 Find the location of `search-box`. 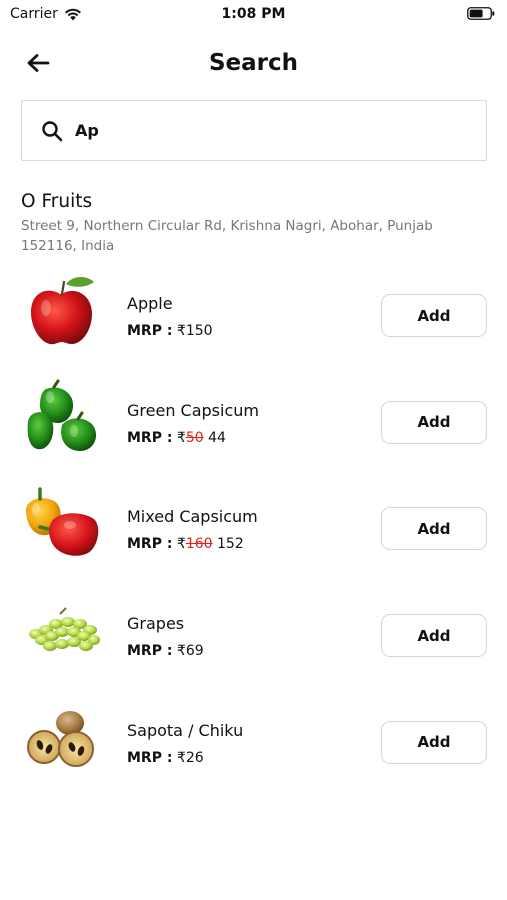

search-box is located at coordinates (254, 130).